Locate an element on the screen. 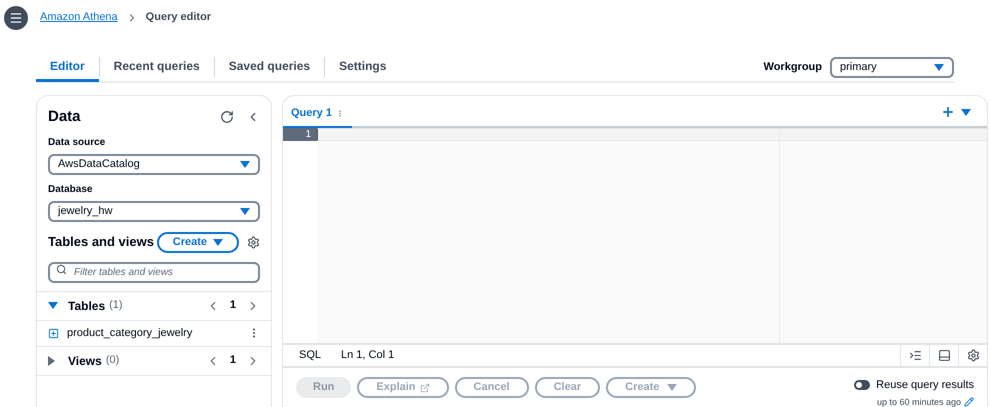  line-number: 1 is located at coordinates (300, 134).